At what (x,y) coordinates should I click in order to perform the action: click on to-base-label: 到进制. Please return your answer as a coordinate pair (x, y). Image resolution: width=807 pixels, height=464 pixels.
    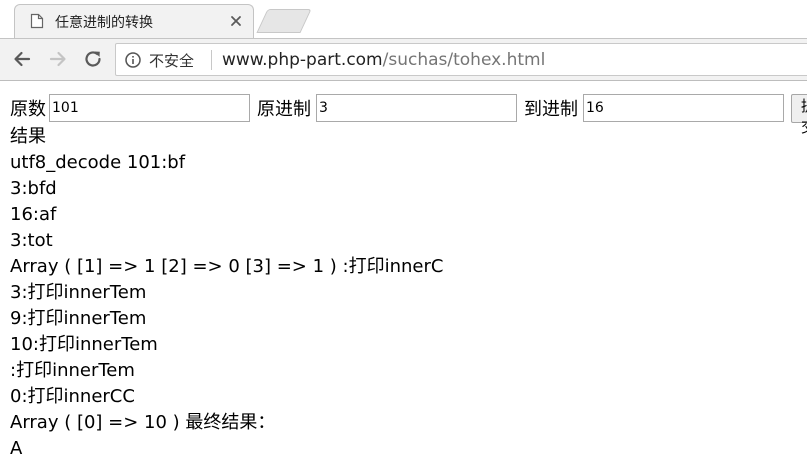
    Looking at the image, I should click on (551, 109).